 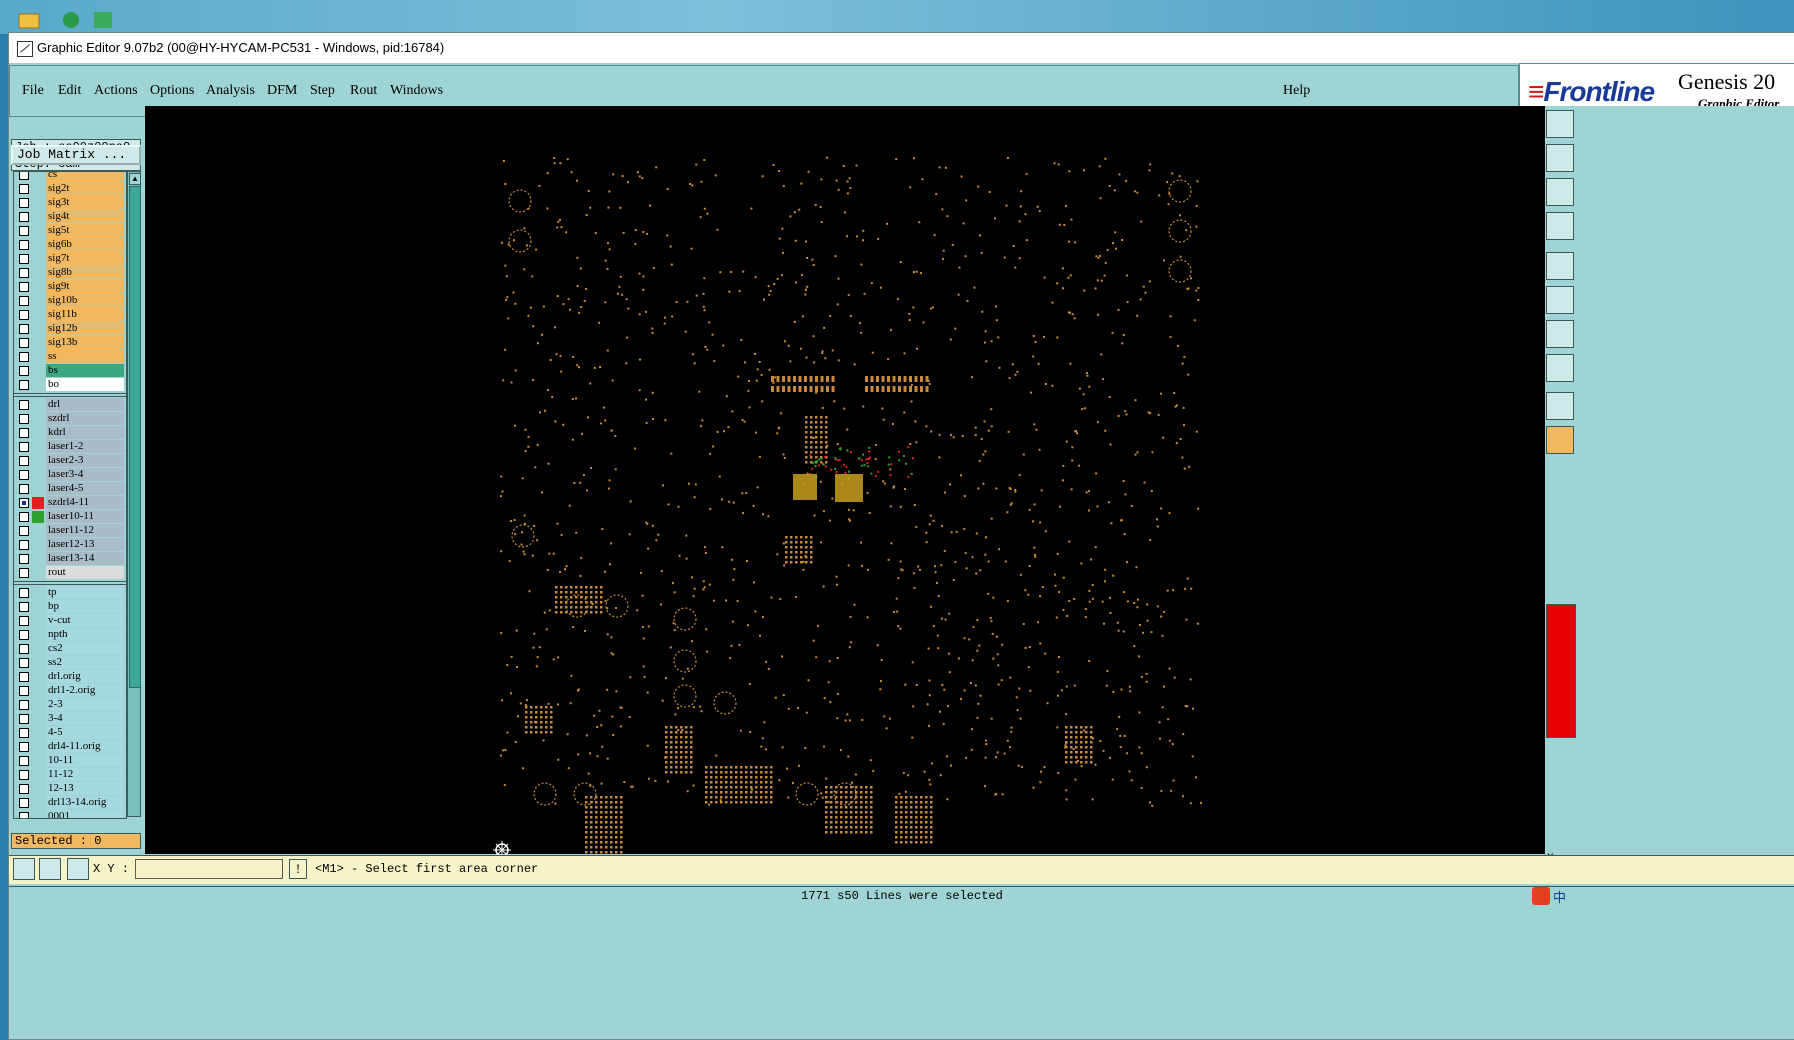 I want to click on layer-name: drl, so click(x=85, y=404).